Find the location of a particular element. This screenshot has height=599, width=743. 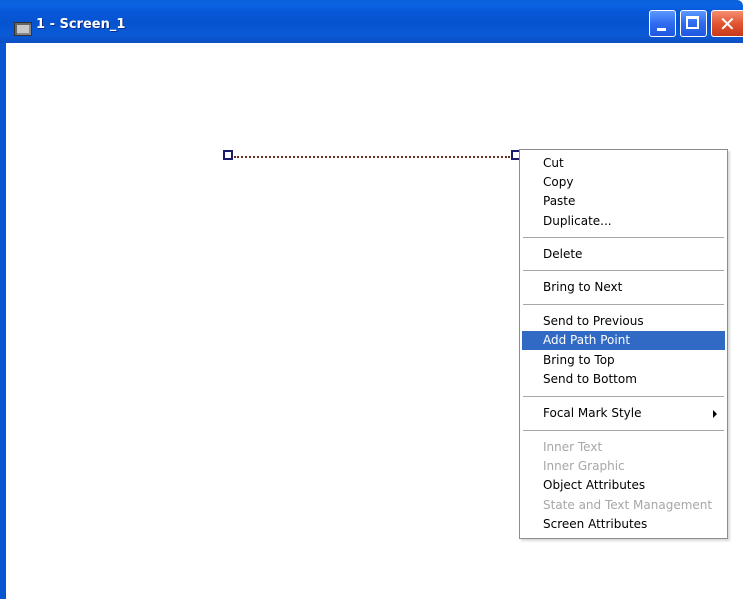

menu-item-add-path-point: Add Path Point is located at coordinates (623, 340).